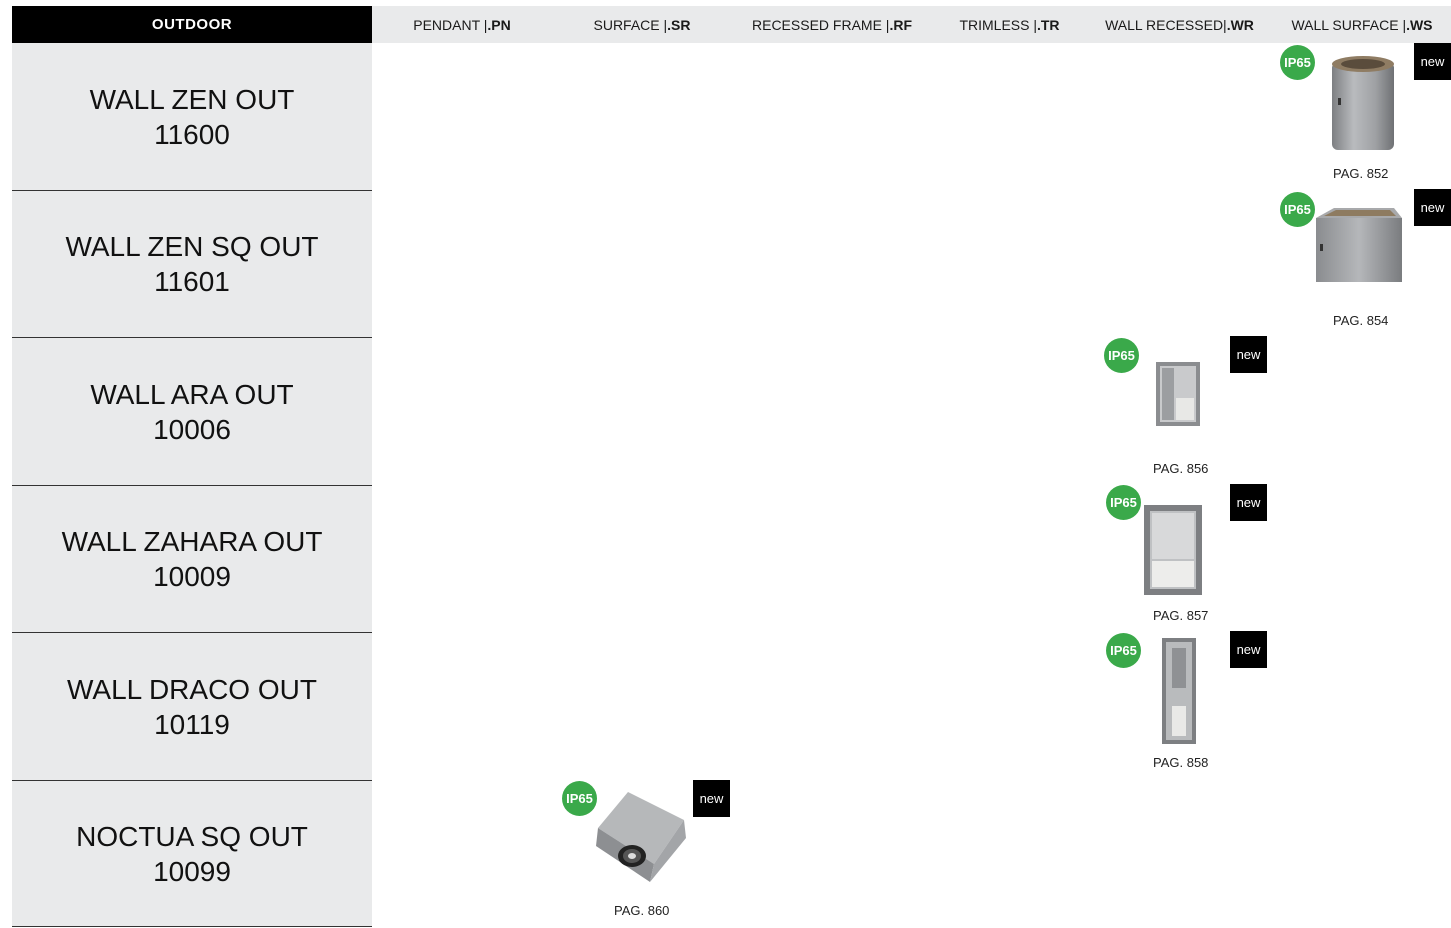 The width and height of the screenshot is (1451, 928). I want to click on row-label-wall-draco-out: WALL DRACO OUT 10119, so click(192, 706).